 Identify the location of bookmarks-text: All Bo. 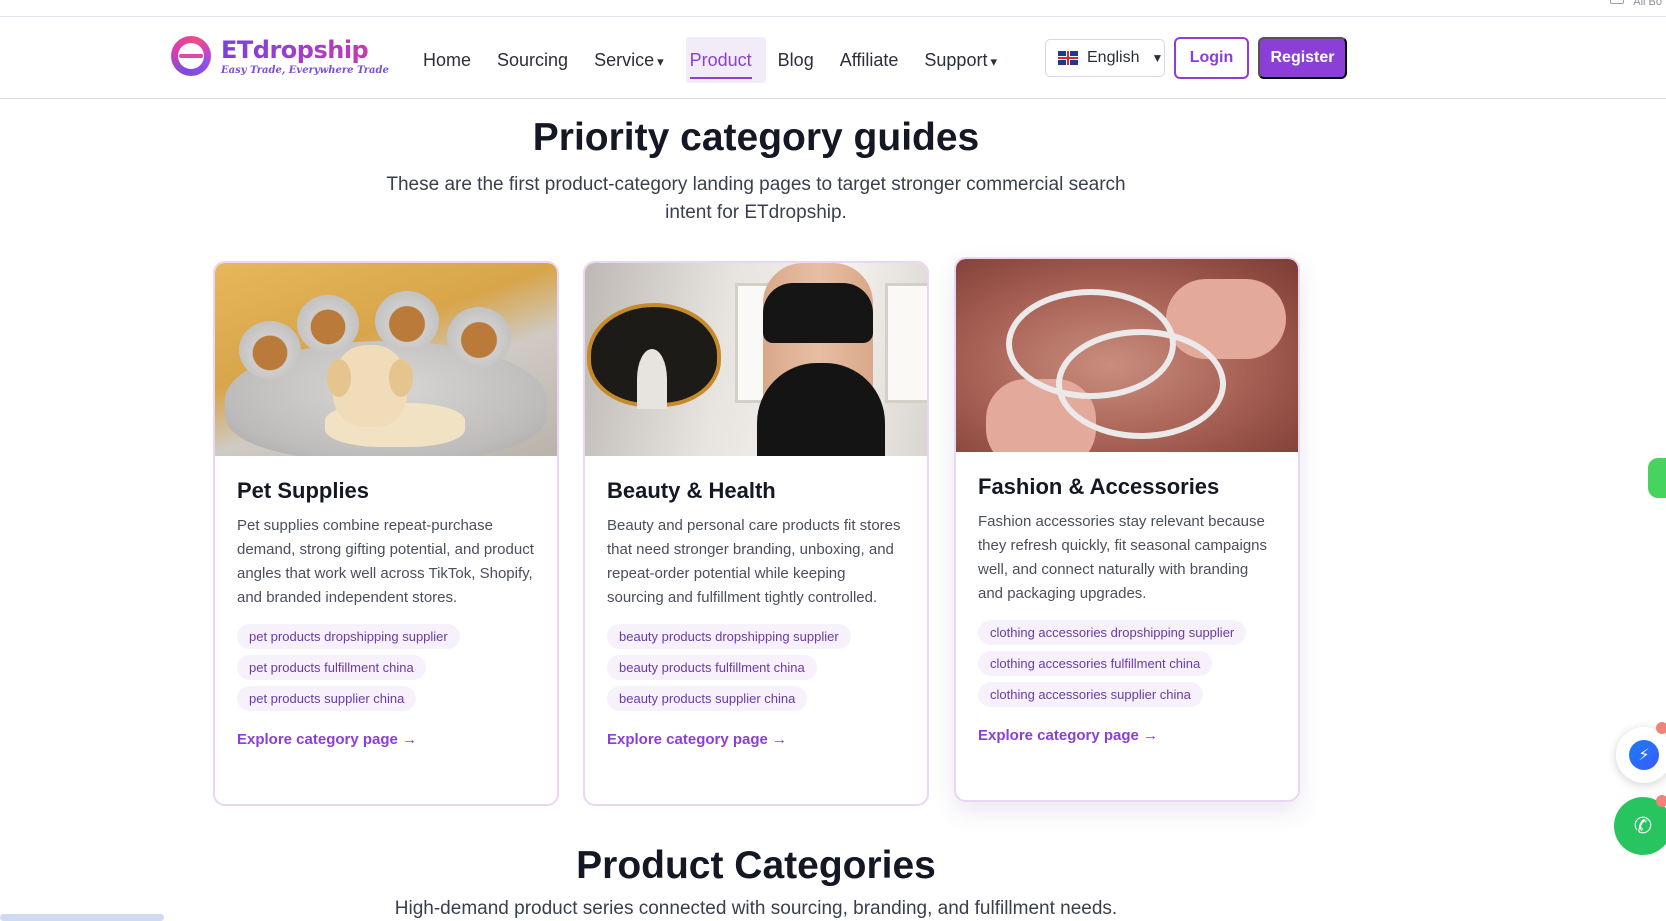
(1647, 4).